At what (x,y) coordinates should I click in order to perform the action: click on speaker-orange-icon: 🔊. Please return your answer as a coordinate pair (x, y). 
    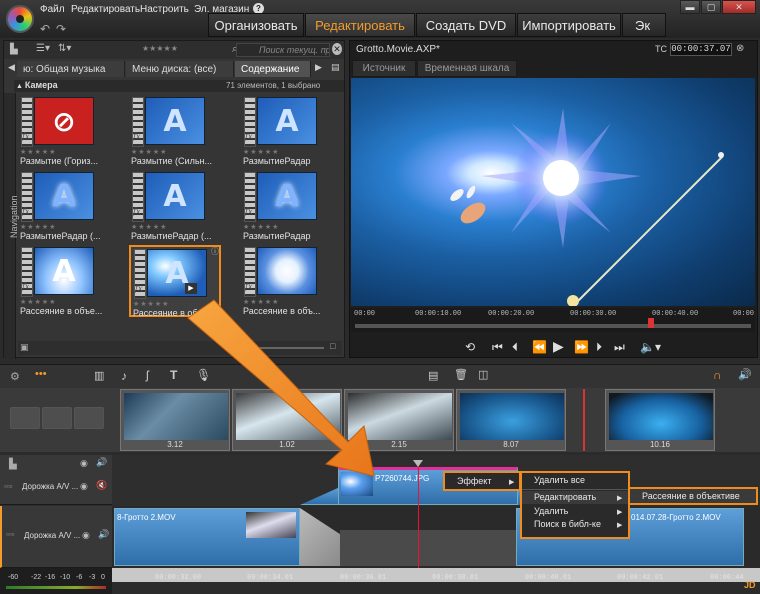
    Looking at the image, I should click on (745, 374).